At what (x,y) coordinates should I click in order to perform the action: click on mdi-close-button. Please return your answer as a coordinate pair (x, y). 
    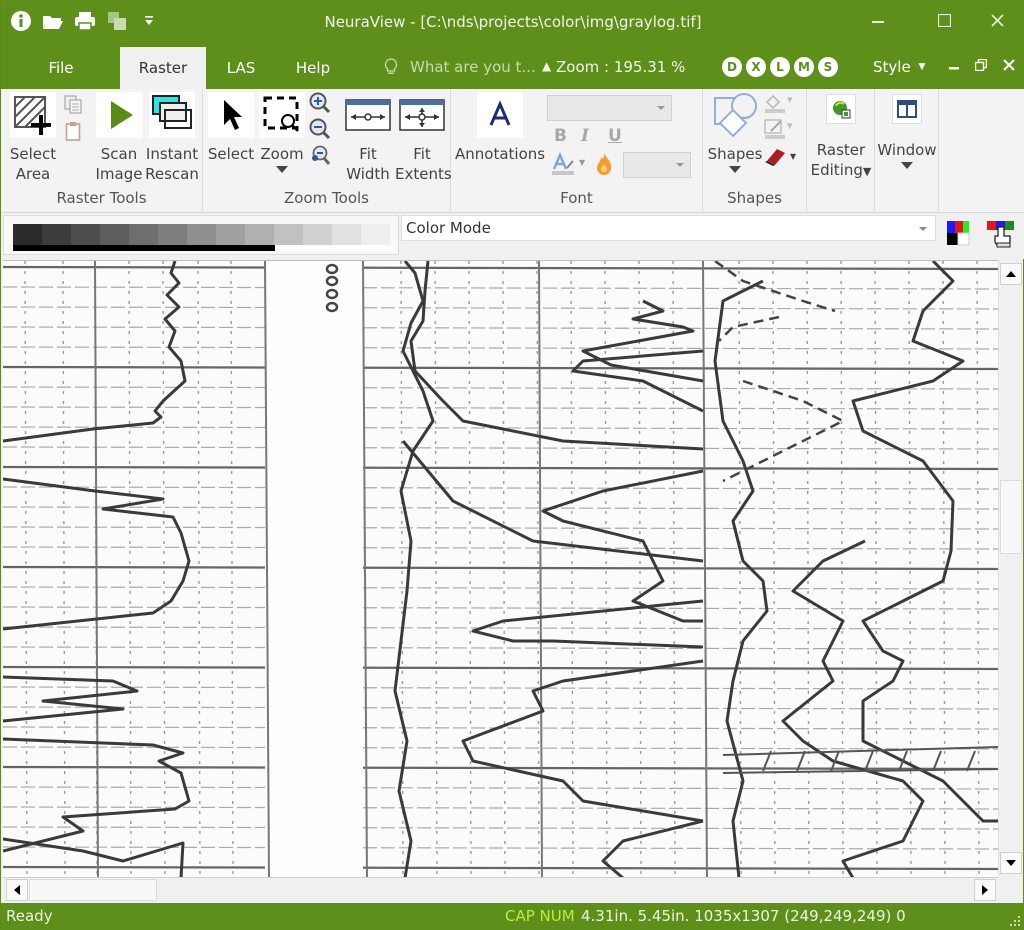
    Looking at the image, I should click on (1009, 66).